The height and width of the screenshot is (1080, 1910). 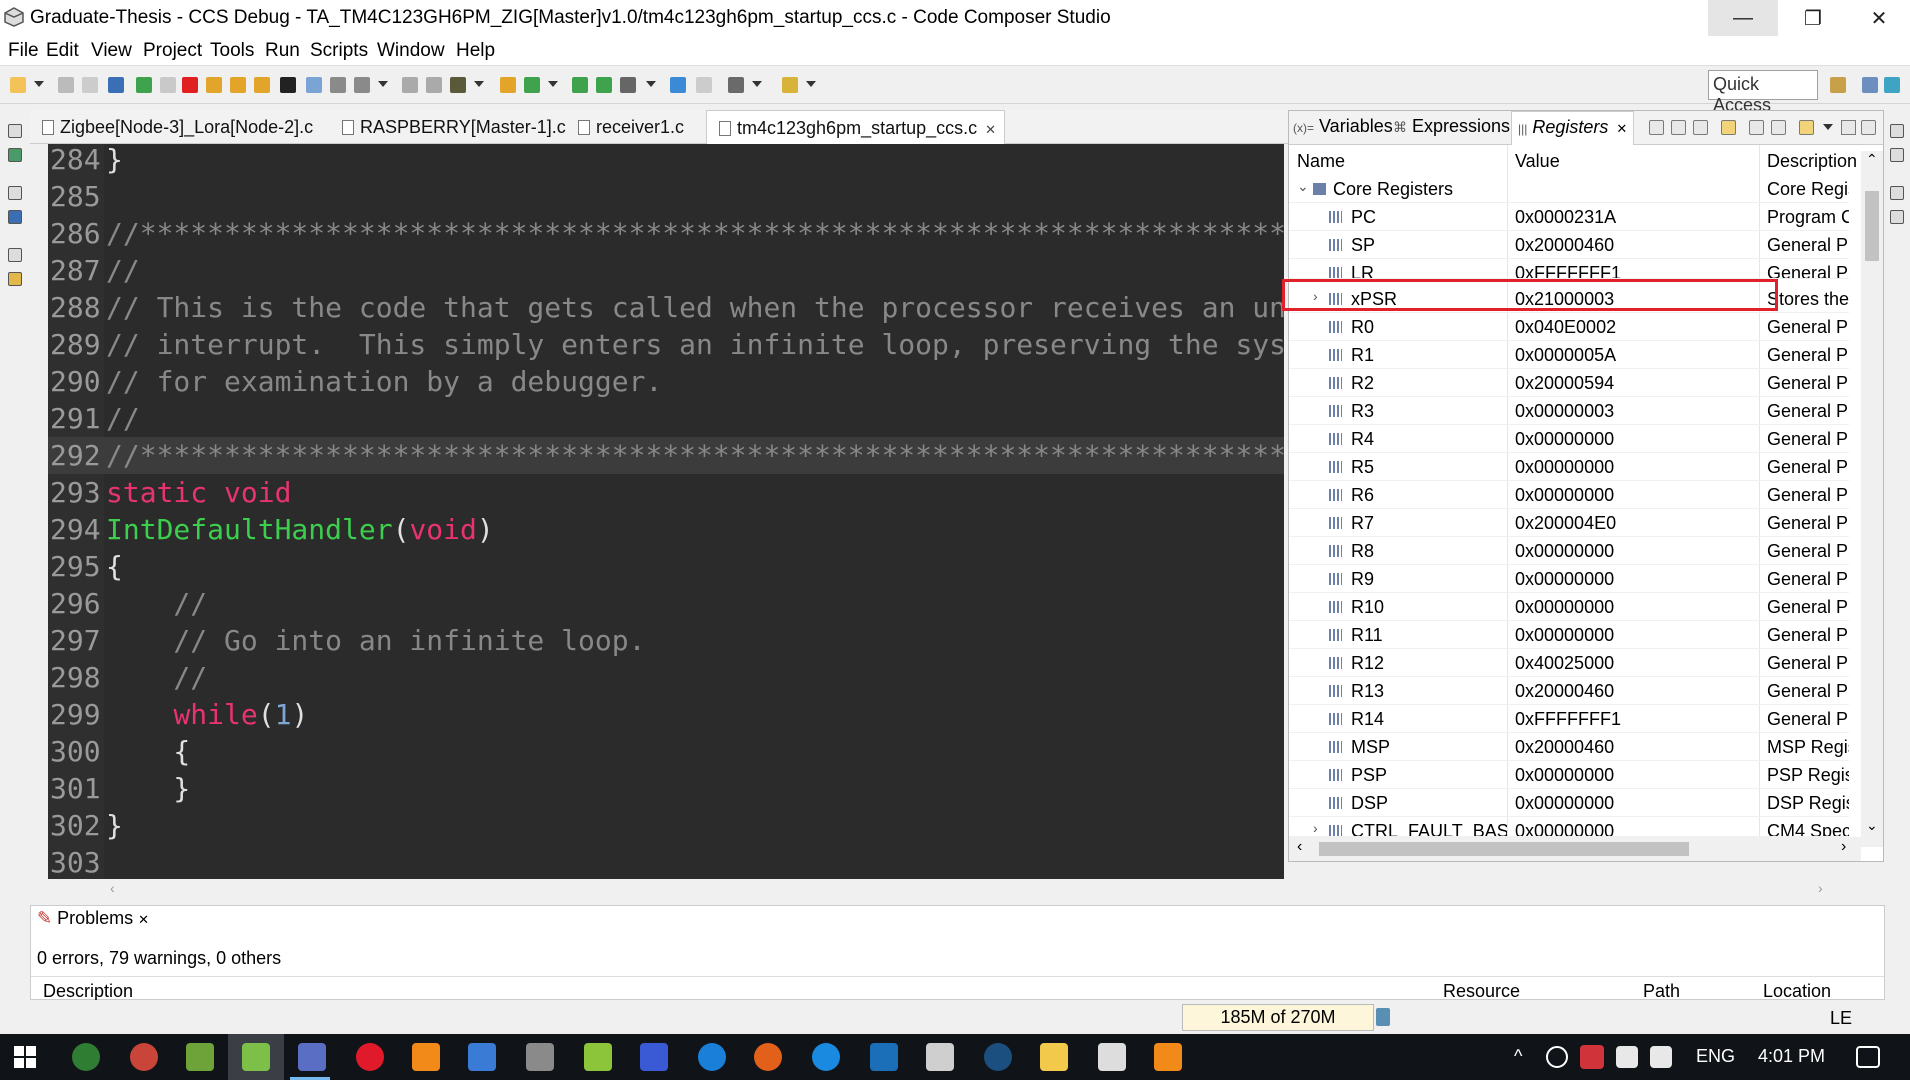 I want to click on column-location: Location, so click(x=1797, y=991).